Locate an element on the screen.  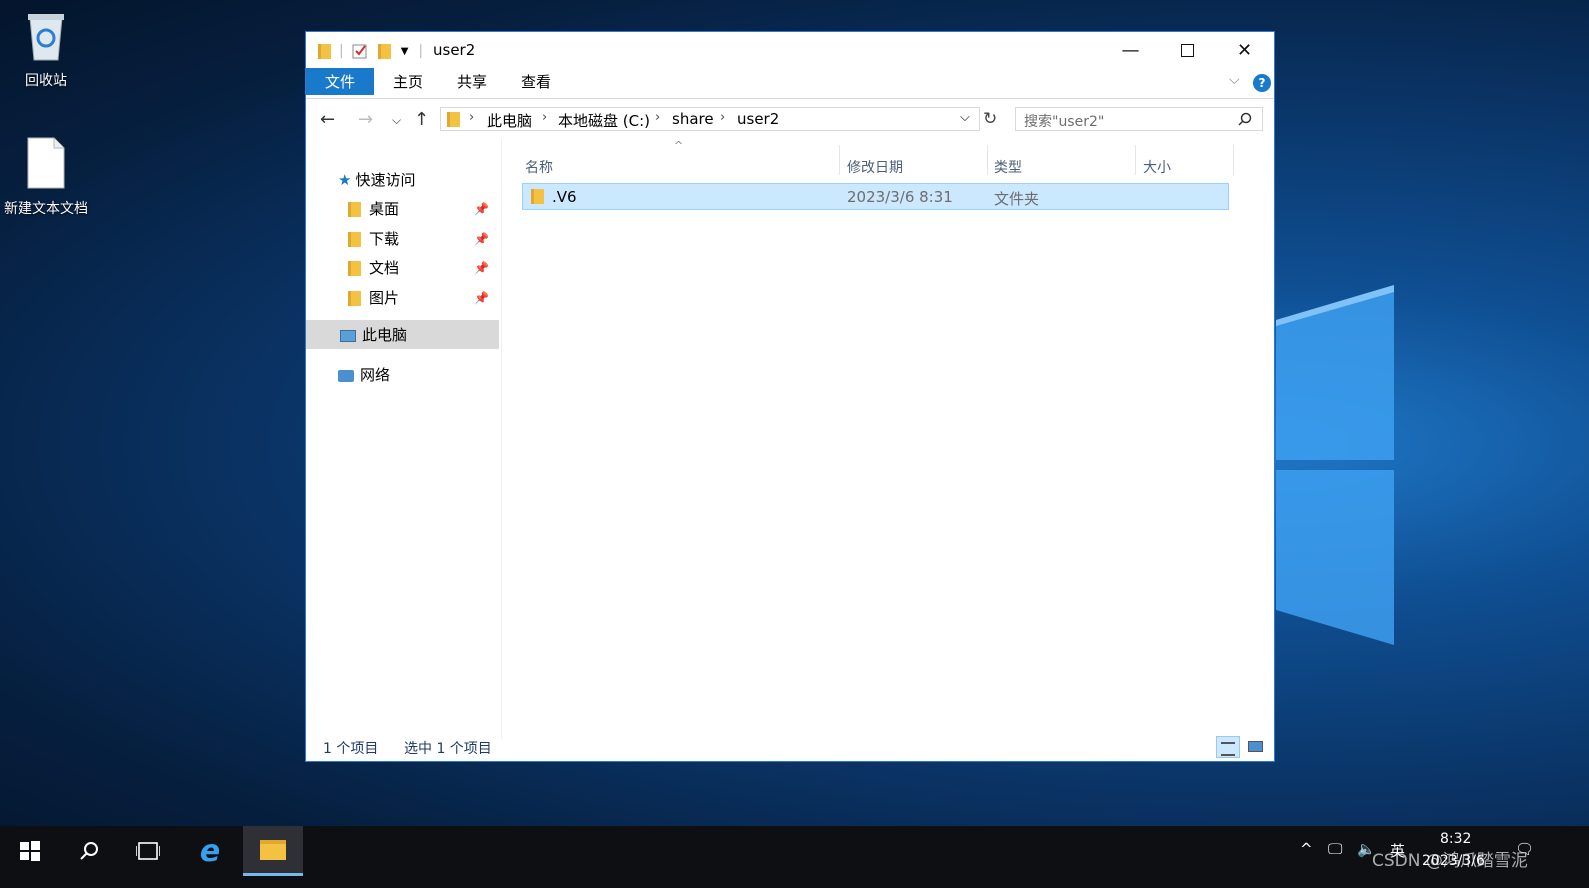
nav-this-pc-label: 此电脑 is located at coordinates (385, 335).